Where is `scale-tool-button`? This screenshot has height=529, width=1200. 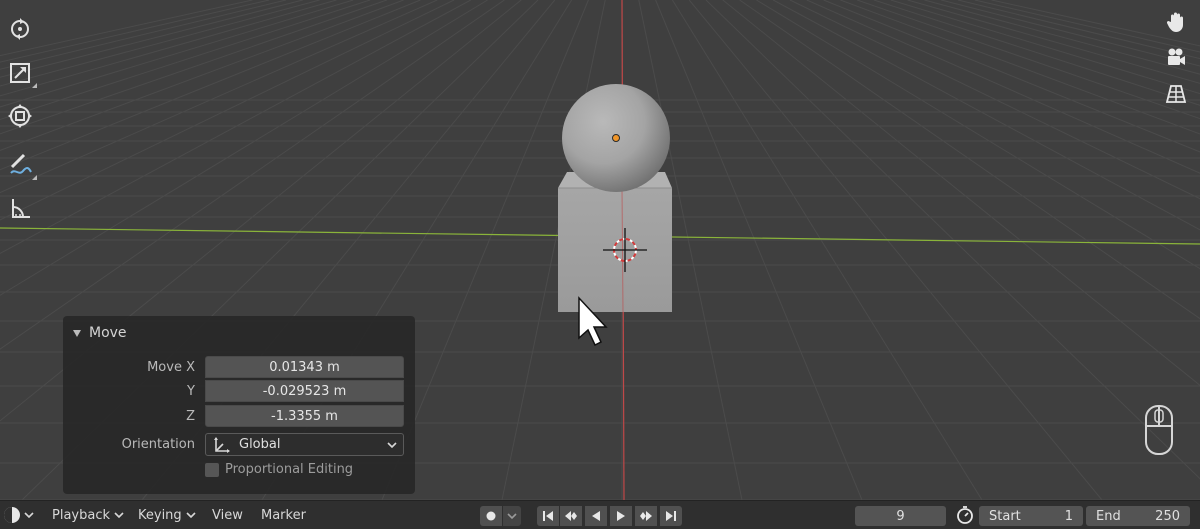 scale-tool-button is located at coordinates (20, 73).